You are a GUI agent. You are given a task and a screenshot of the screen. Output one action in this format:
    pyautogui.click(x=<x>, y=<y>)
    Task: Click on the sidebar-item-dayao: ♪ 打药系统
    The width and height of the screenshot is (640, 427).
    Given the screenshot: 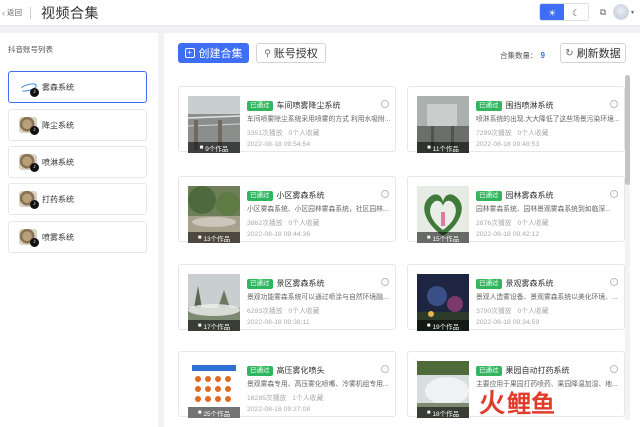 What is the action you would take?
    pyautogui.click(x=77, y=199)
    